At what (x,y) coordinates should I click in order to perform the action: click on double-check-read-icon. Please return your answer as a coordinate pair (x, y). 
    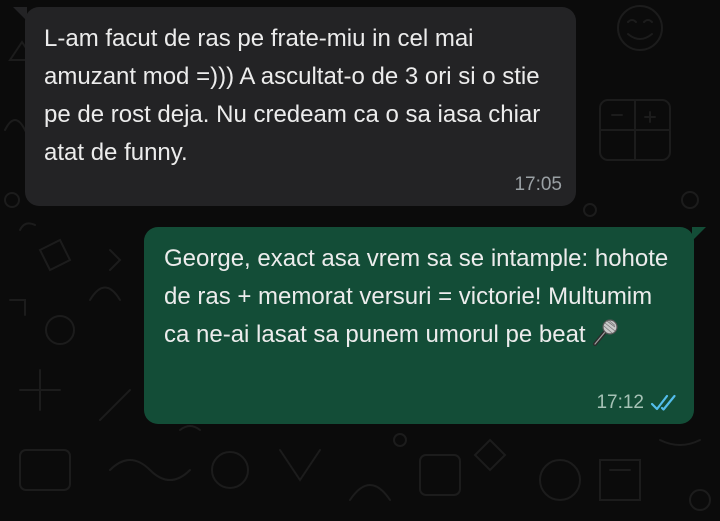
    Looking at the image, I should click on (663, 402).